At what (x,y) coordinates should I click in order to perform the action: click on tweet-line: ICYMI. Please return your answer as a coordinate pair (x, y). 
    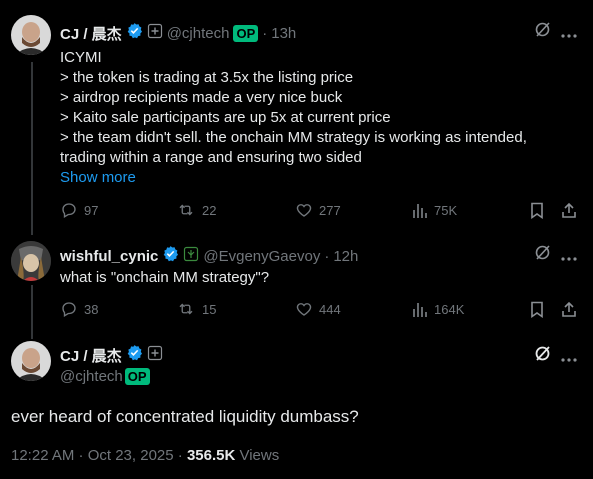
    Looking at the image, I should click on (81, 57).